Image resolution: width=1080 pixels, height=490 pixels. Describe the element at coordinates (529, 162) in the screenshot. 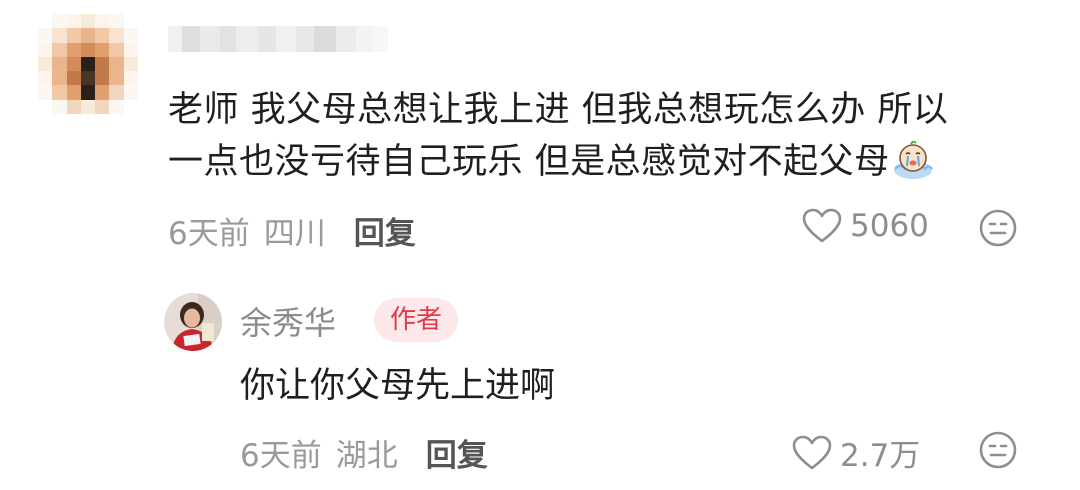

I see `comment-line-text: 一点也没亏待自己玩乐 但是总感觉对不起父母` at that location.